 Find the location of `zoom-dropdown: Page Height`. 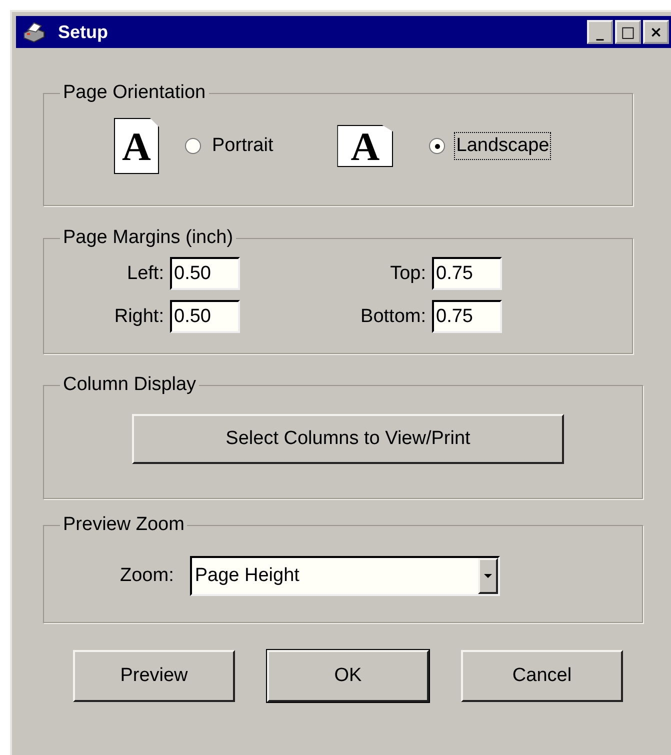

zoom-dropdown: Page Height is located at coordinates (345, 576).